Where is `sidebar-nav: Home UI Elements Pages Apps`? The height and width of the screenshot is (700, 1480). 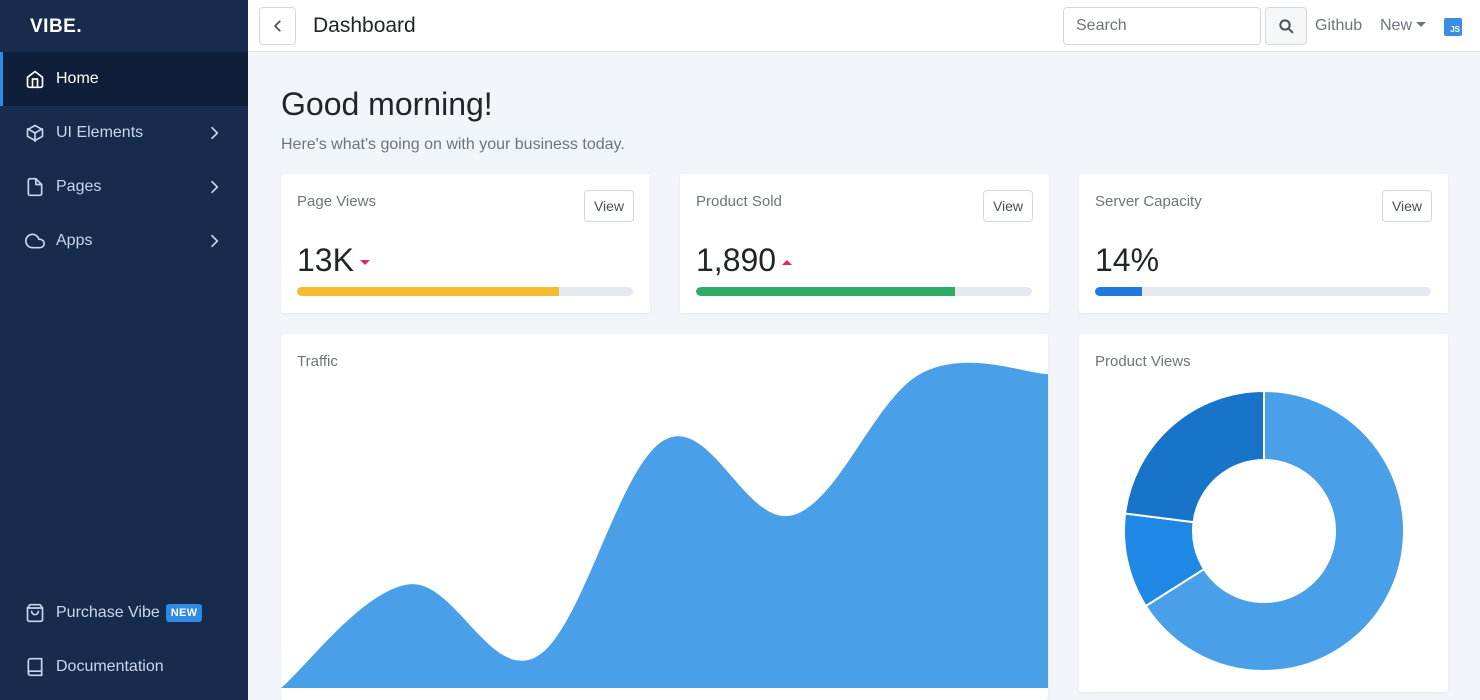 sidebar-nav: Home UI Elements Pages Apps is located at coordinates (124, 160).